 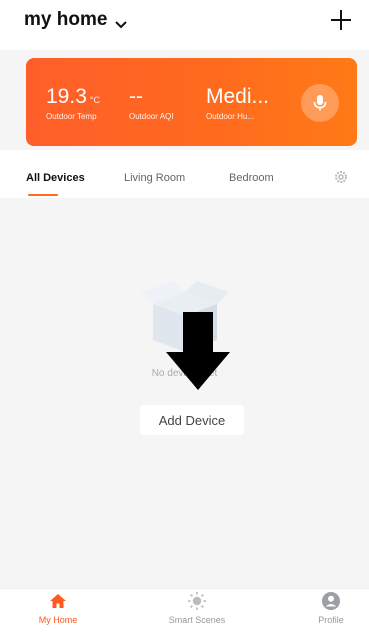 I want to click on nav-smart-scenes: Smart Scenes, so click(x=197, y=608).